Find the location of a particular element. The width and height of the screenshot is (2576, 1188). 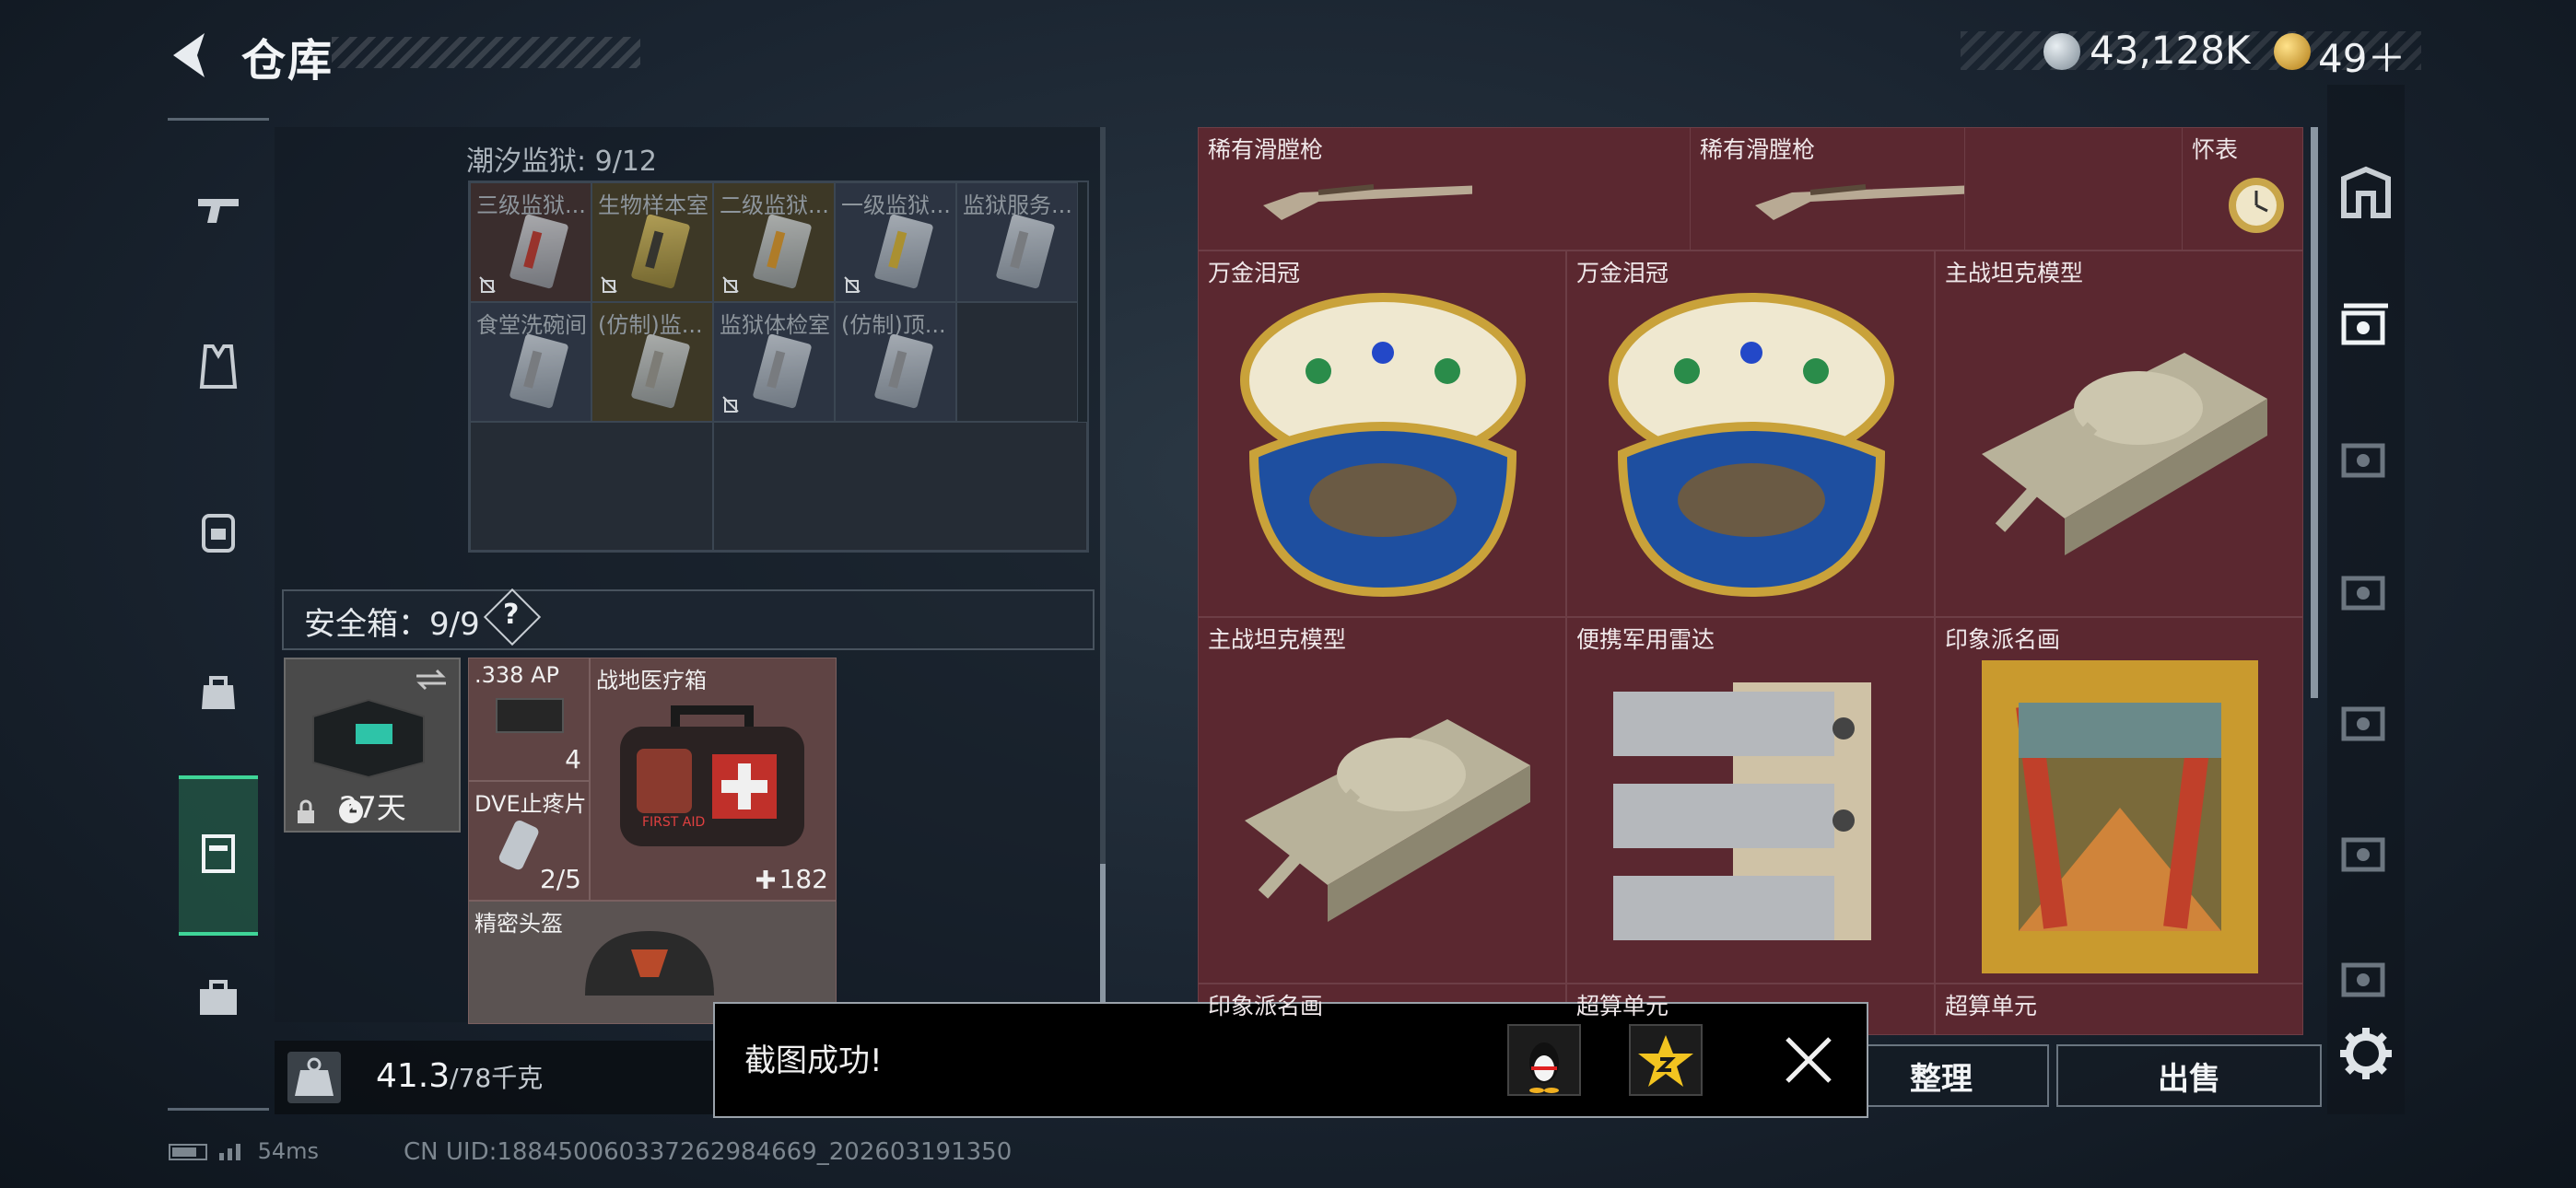

toolbox-icon is located at coordinates (218, 998).